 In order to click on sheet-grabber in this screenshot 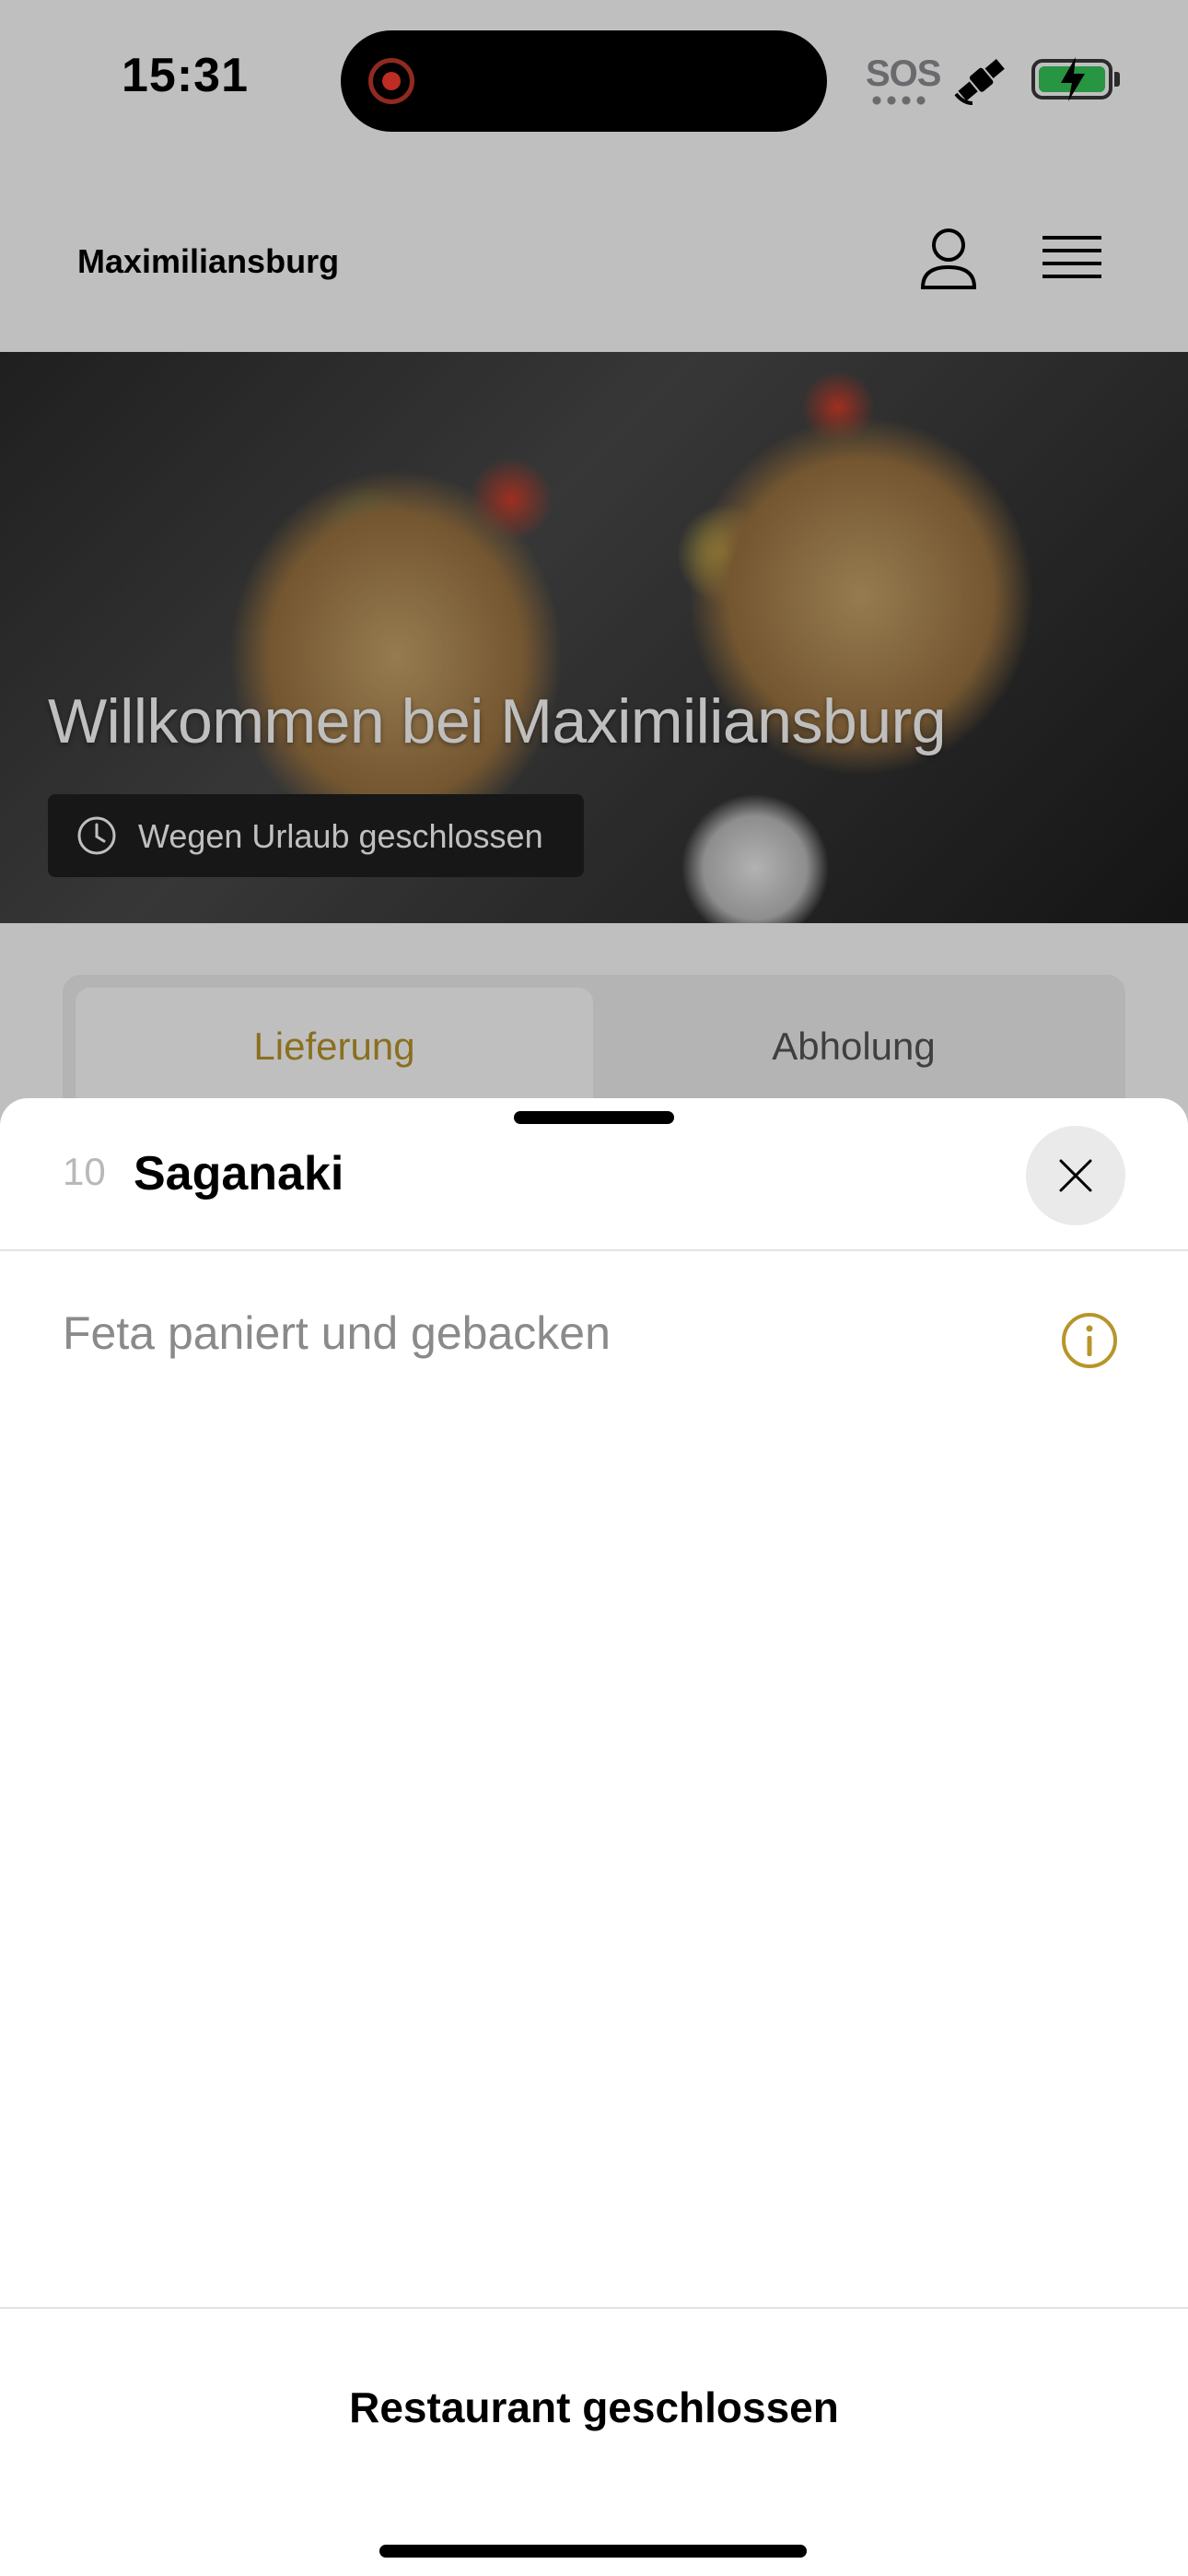, I will do `click(594, 1117)`.